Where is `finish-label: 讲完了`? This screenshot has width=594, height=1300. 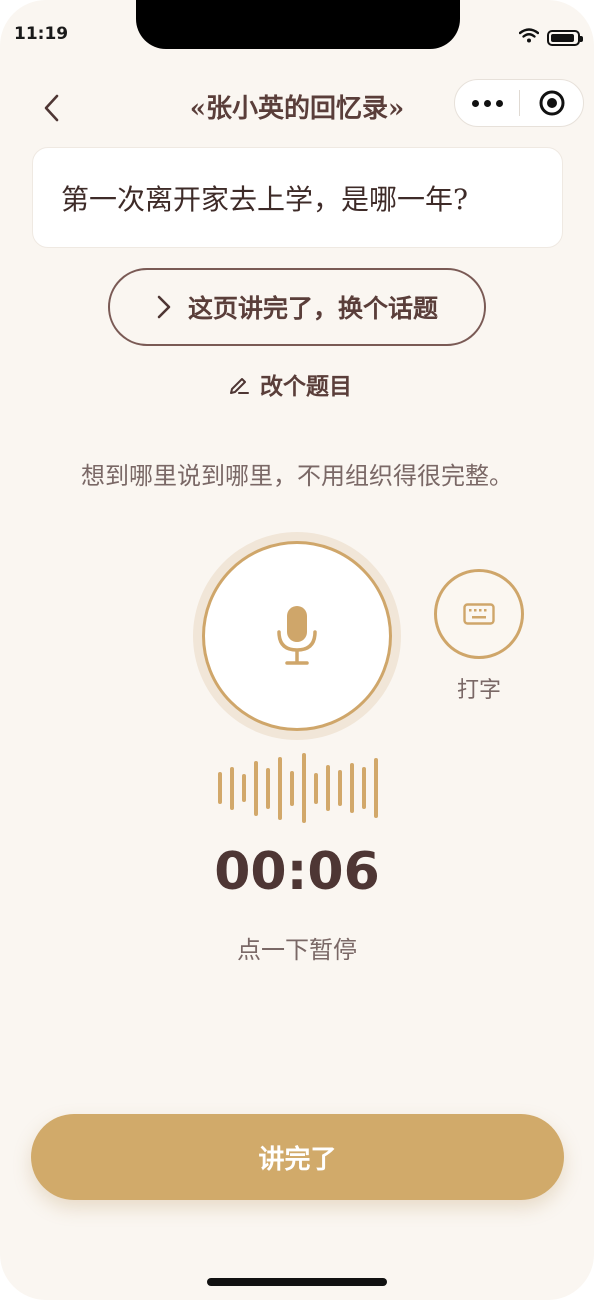
finish-label: 讲完了 is located at coordinates (297, 1159).